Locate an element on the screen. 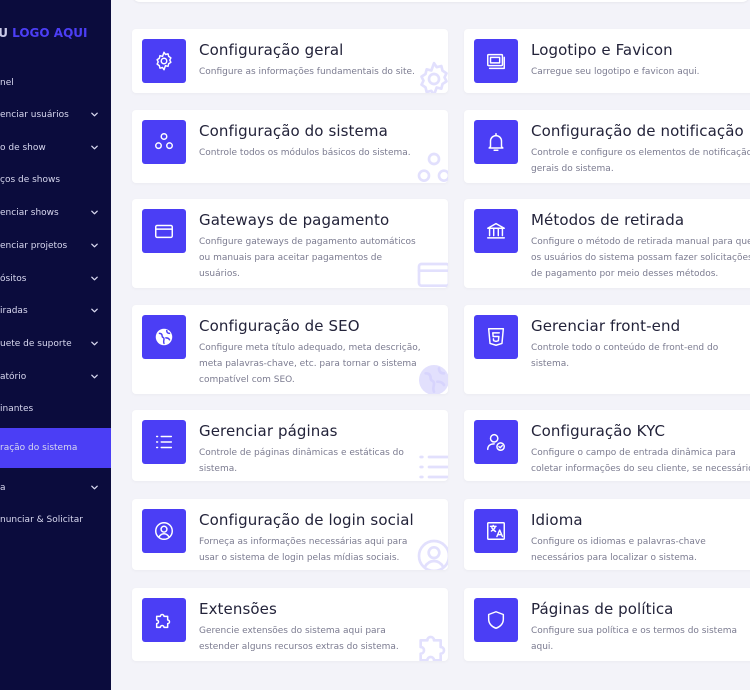  sidebar-item-5: enciar projetos is located at coordinates (55, 246).